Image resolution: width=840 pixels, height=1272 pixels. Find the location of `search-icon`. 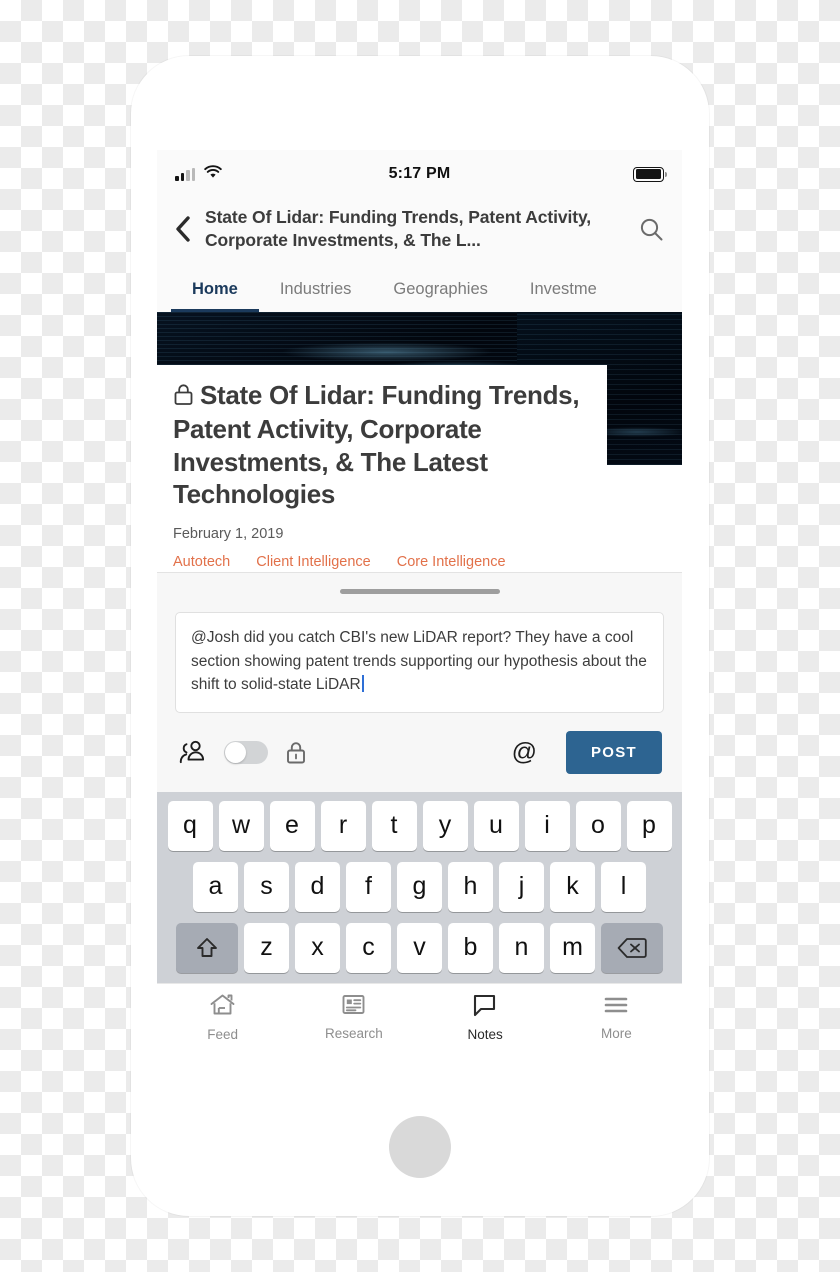

search-icon is located at coordinates (651, 229).